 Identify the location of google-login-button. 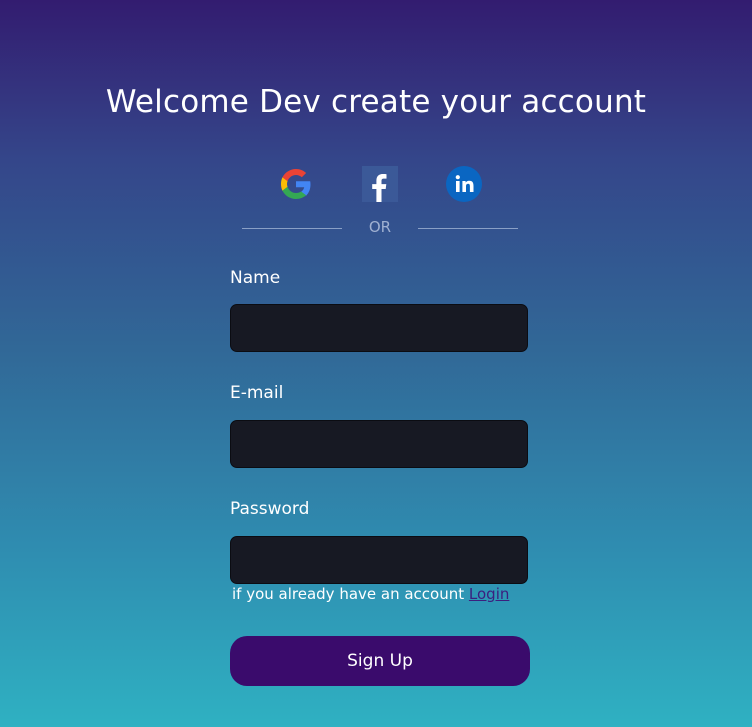
(296, 184).